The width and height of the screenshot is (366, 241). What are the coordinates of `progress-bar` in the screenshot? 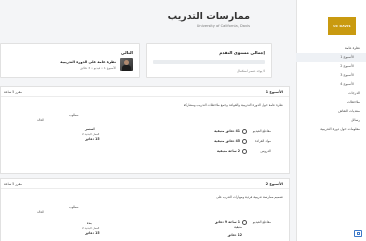 It's located at (209, 62).